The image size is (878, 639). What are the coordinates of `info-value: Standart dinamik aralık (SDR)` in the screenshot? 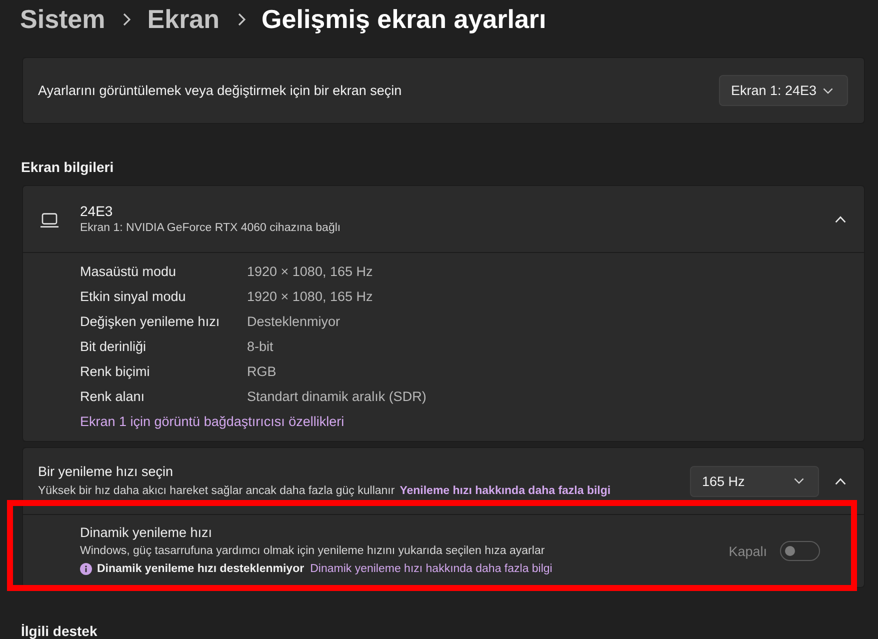 It's located at (336, 396).